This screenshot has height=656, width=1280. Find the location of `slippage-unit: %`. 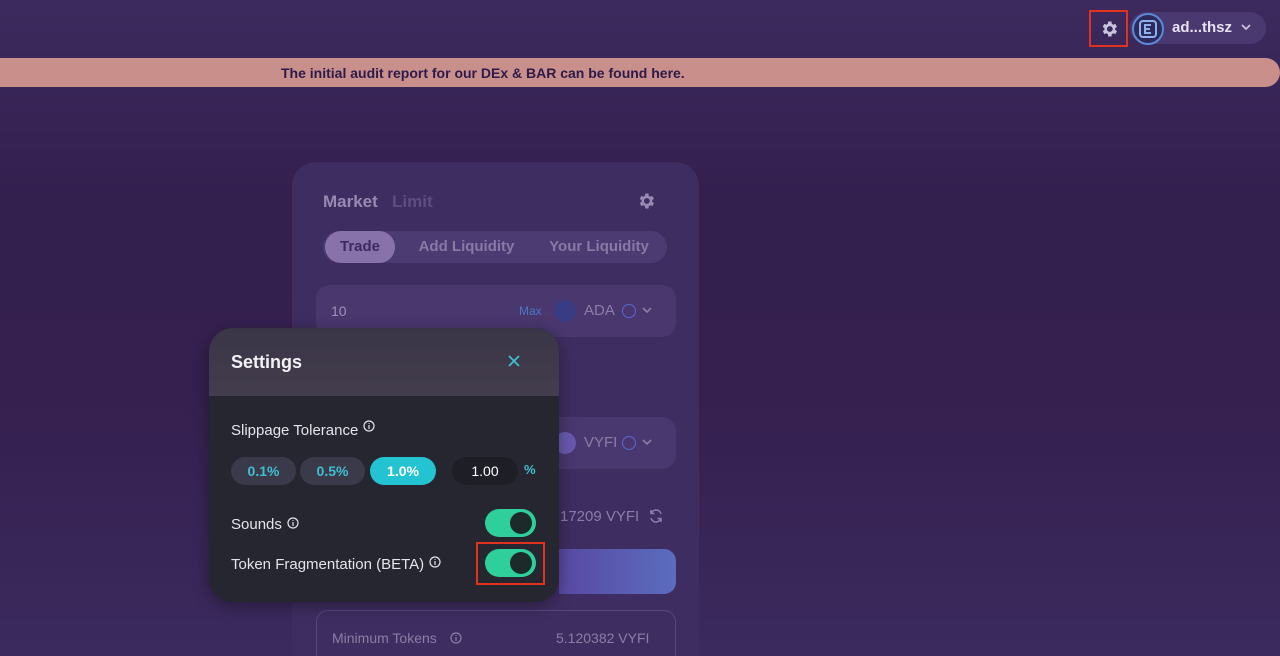

slippage-unit: % is located at coordinates (530, 469).